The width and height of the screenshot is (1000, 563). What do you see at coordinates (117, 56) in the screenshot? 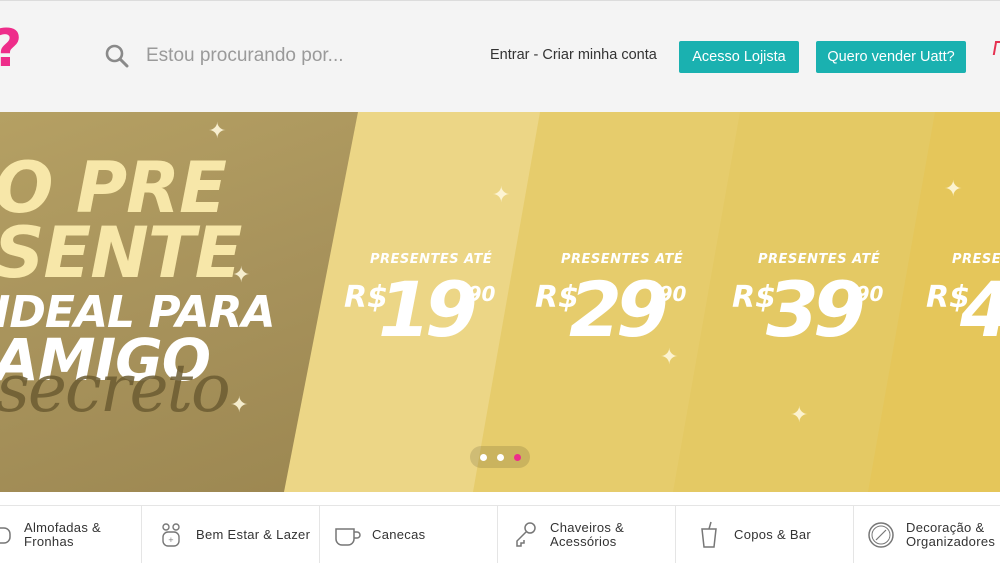
I see `search-icon` at bounding box center [117, 56].